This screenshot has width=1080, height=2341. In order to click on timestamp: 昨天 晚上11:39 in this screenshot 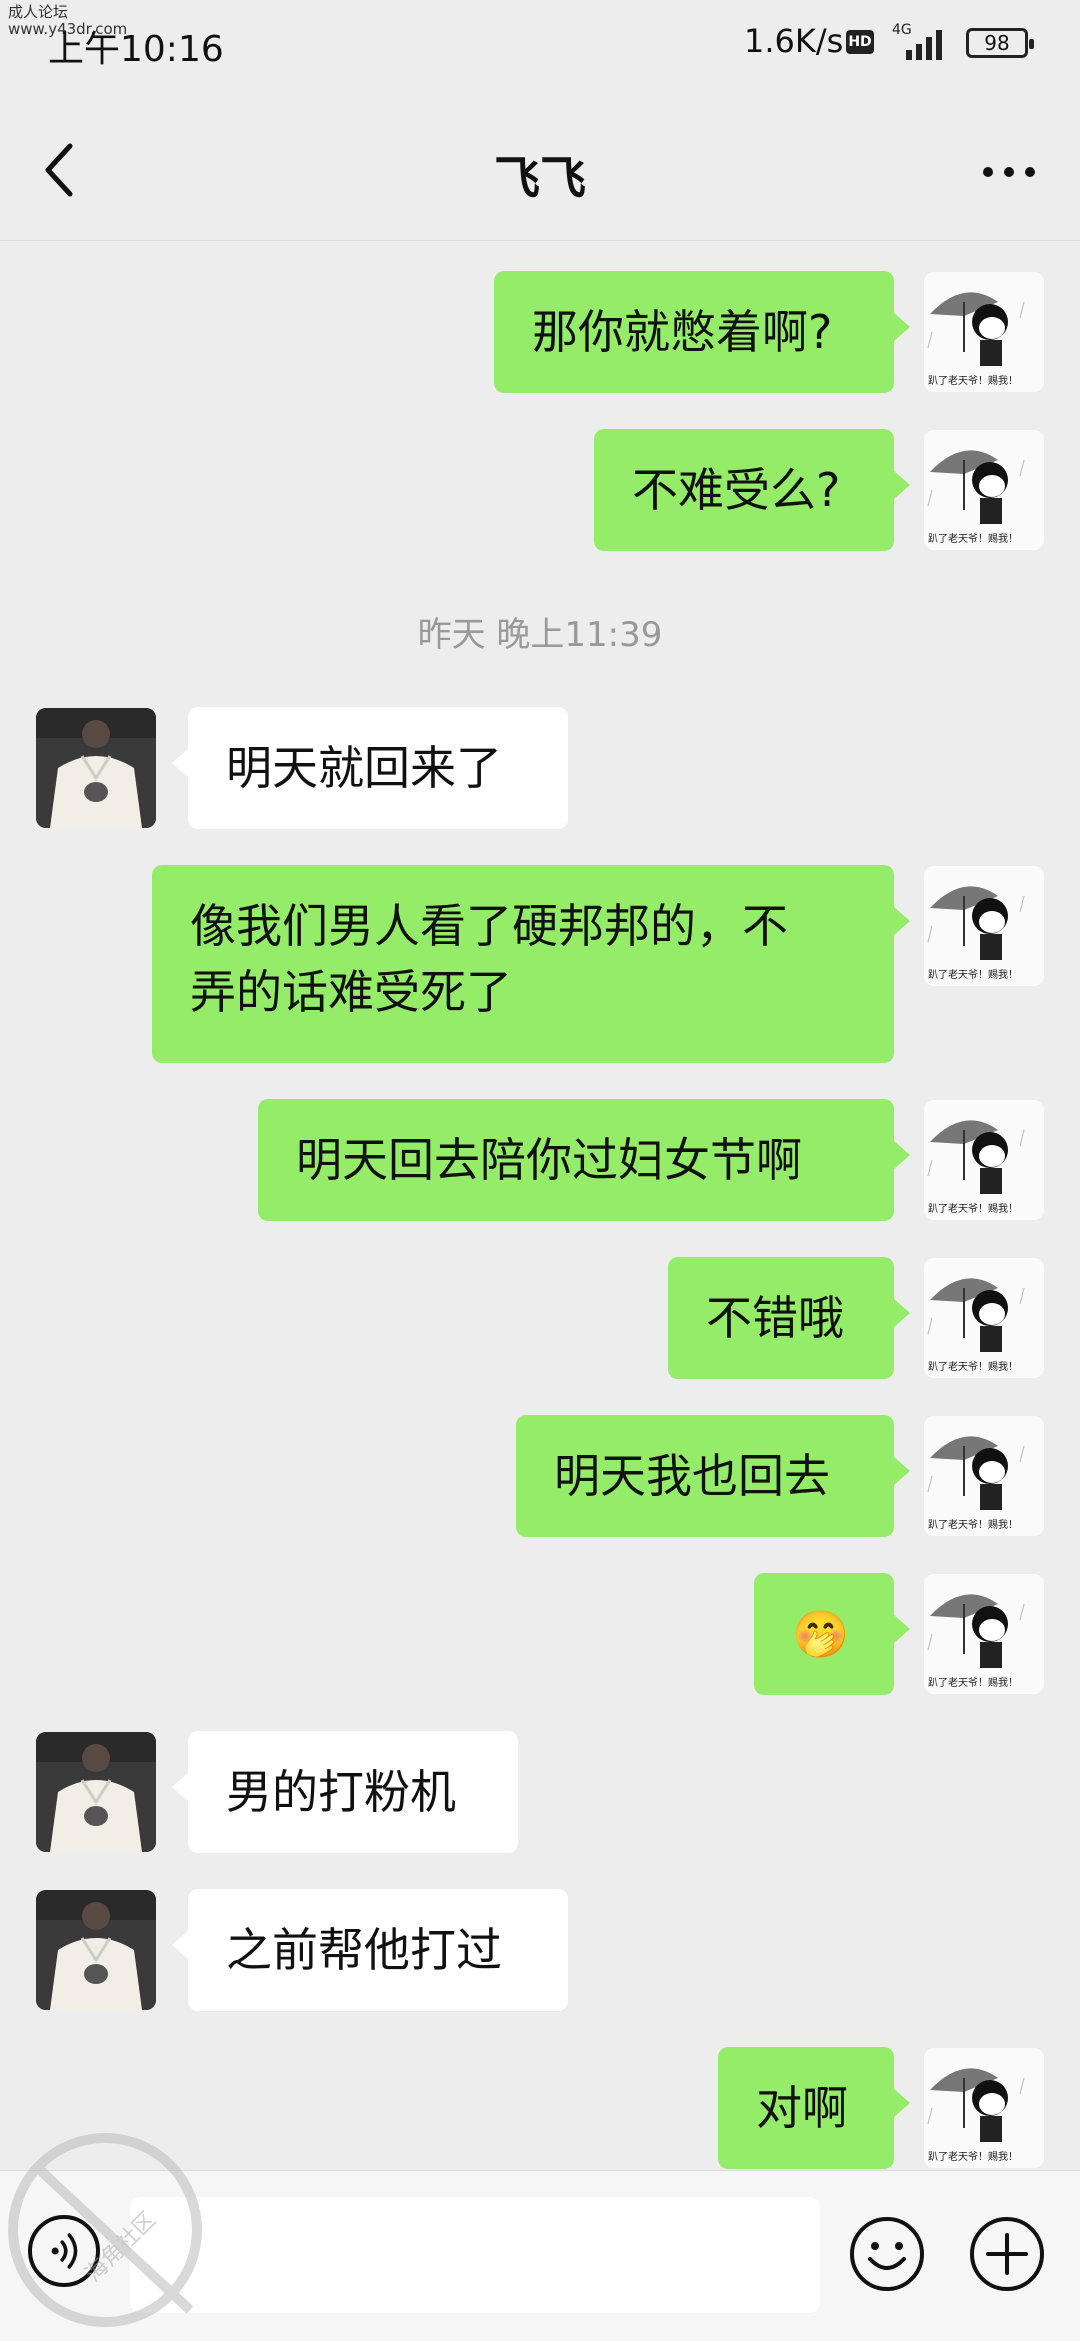, I will do `click(540, 635)`.